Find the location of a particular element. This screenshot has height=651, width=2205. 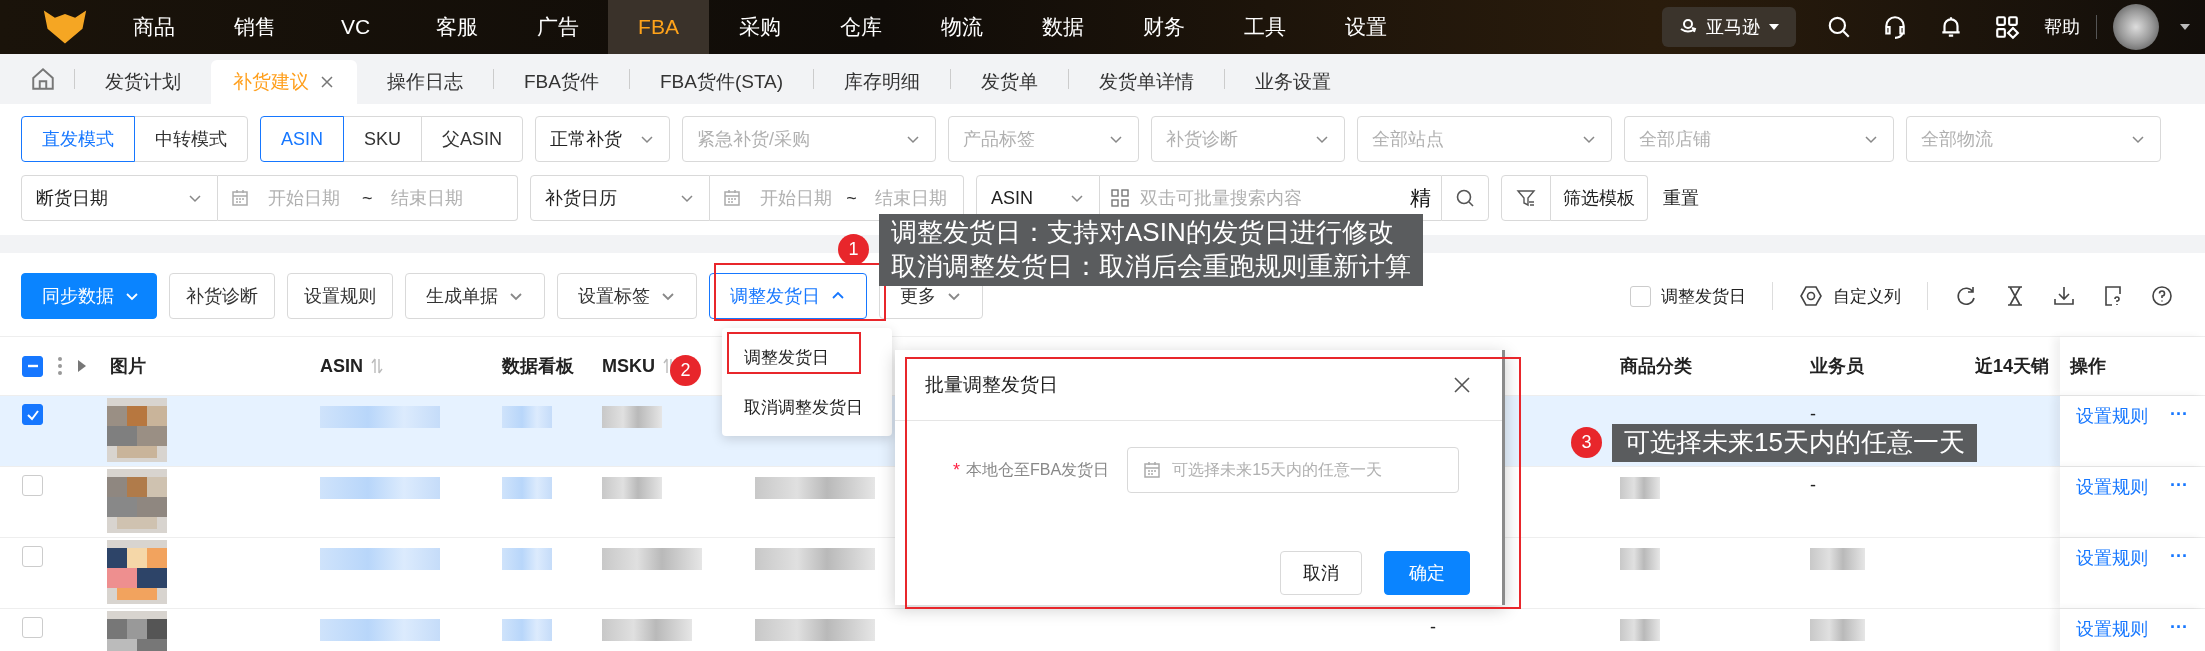

expand-arrow-icon is located at coordinates (82, 366).